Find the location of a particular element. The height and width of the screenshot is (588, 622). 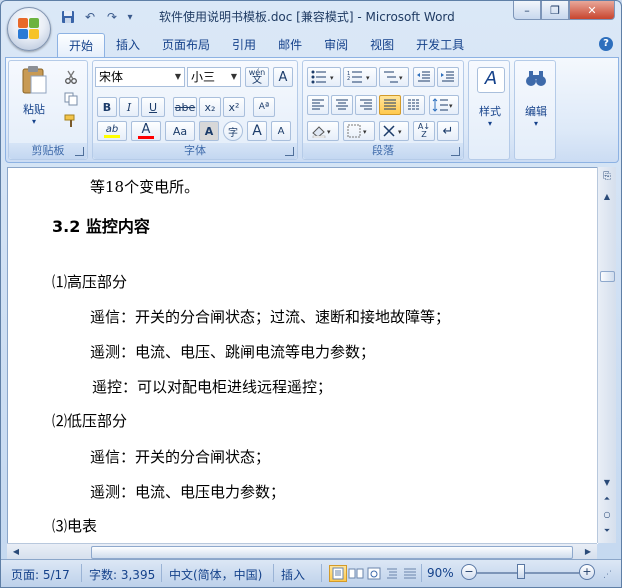

word-count: 字数: 3,395 is located at coordinates (122, 574).